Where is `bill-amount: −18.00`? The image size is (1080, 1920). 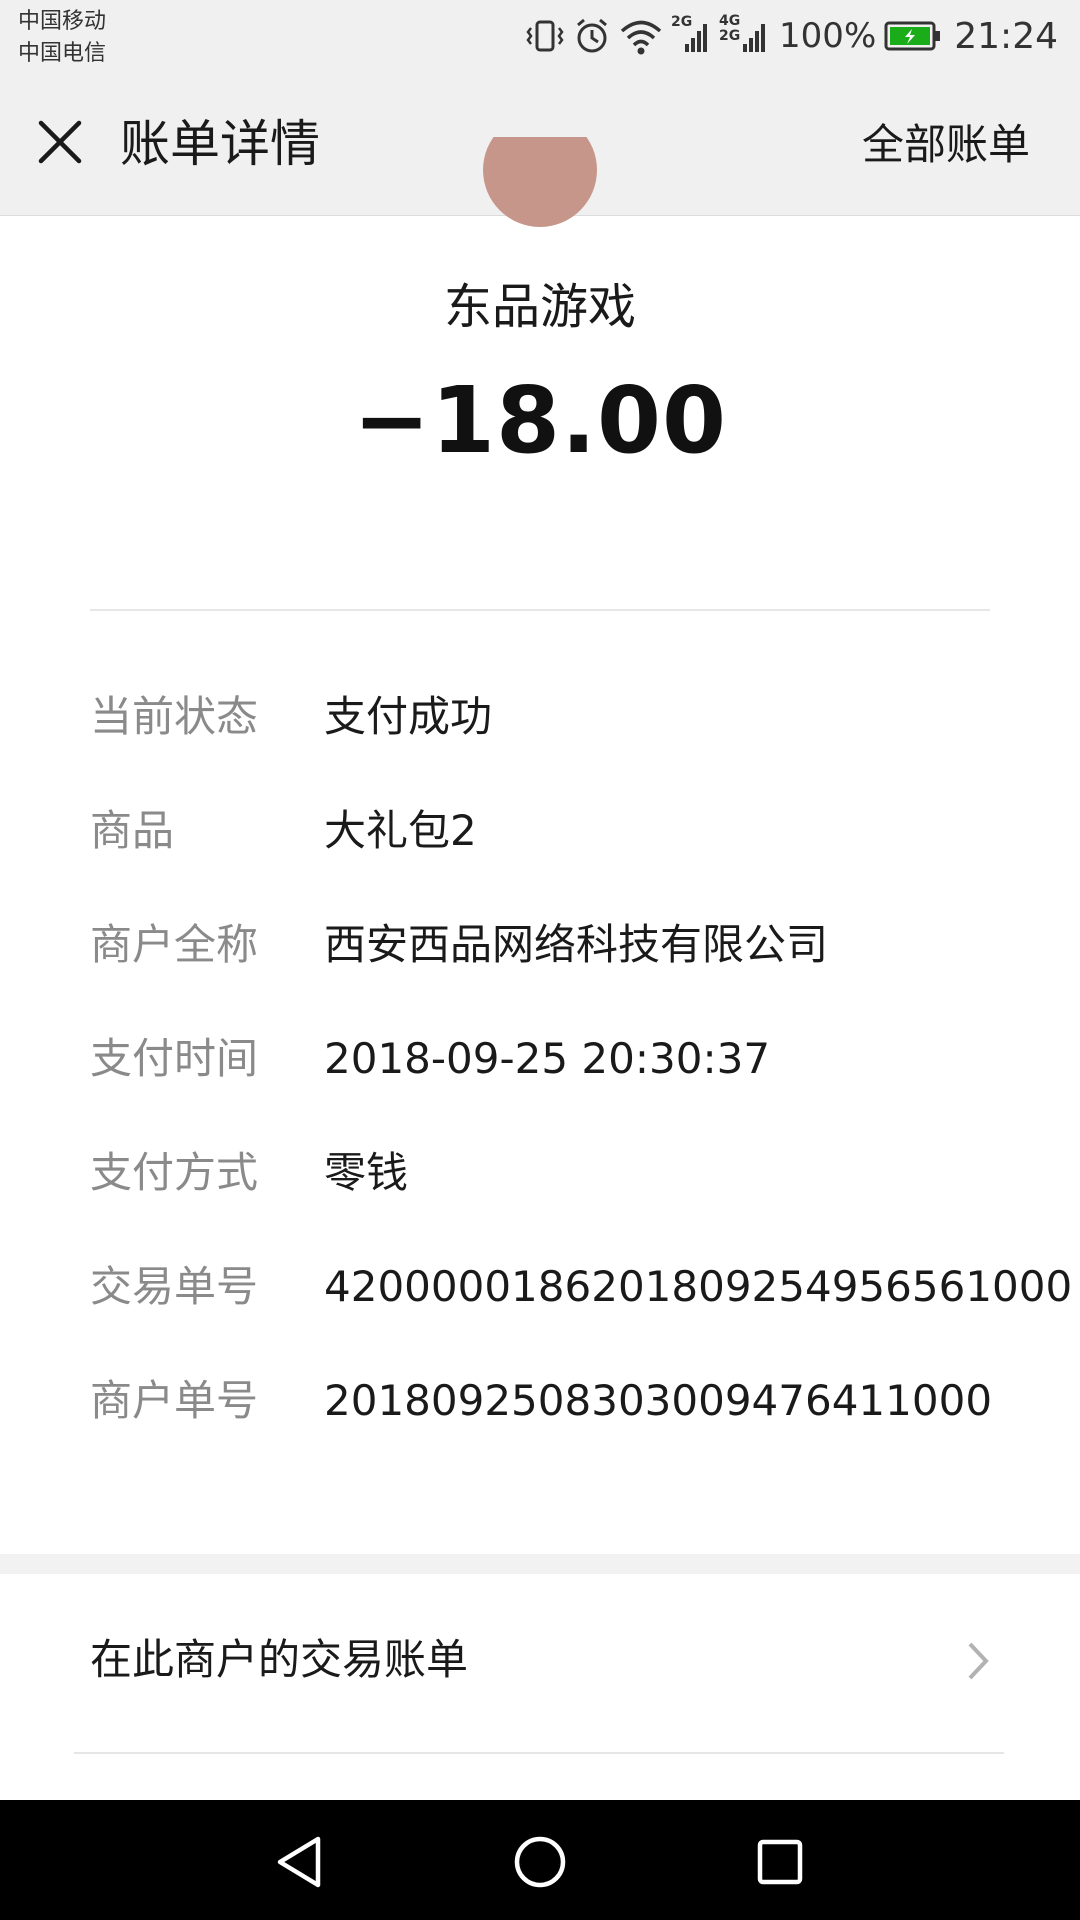
bill-amount: −18.00 is located at coordinates (540, 420).